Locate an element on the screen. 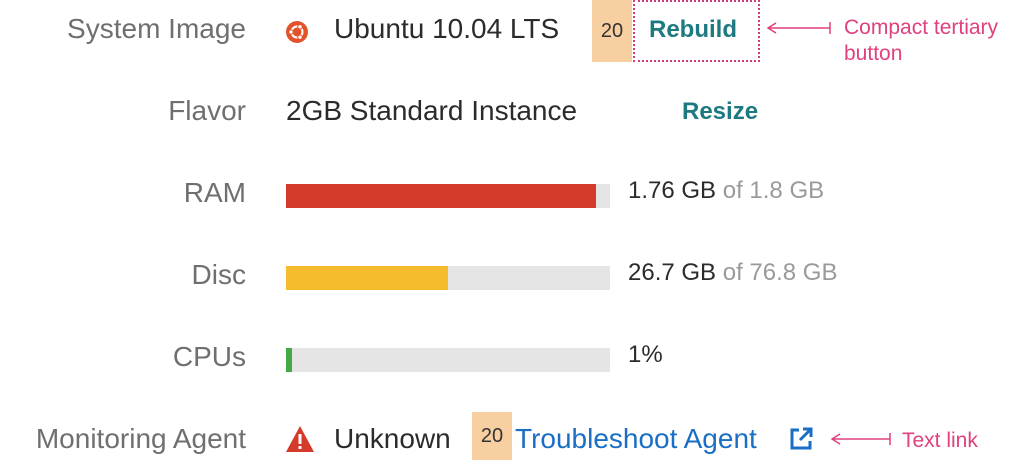 The height and width of the screenshot is (460, 1024). cpu-usage-fill is located at coordinates (289, 360).